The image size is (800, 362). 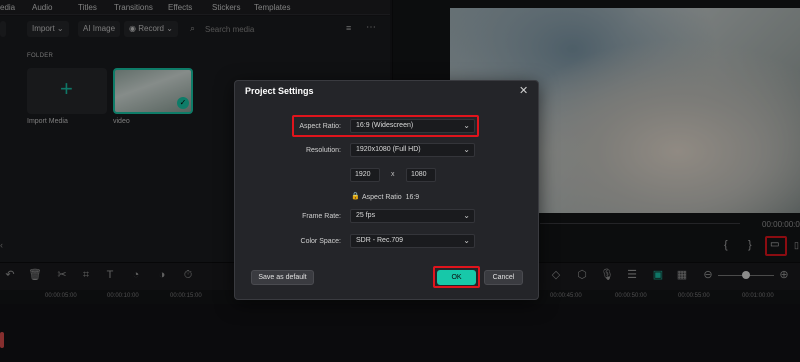 I want to click on dimension-separator: x, so click(x=393, y=174).